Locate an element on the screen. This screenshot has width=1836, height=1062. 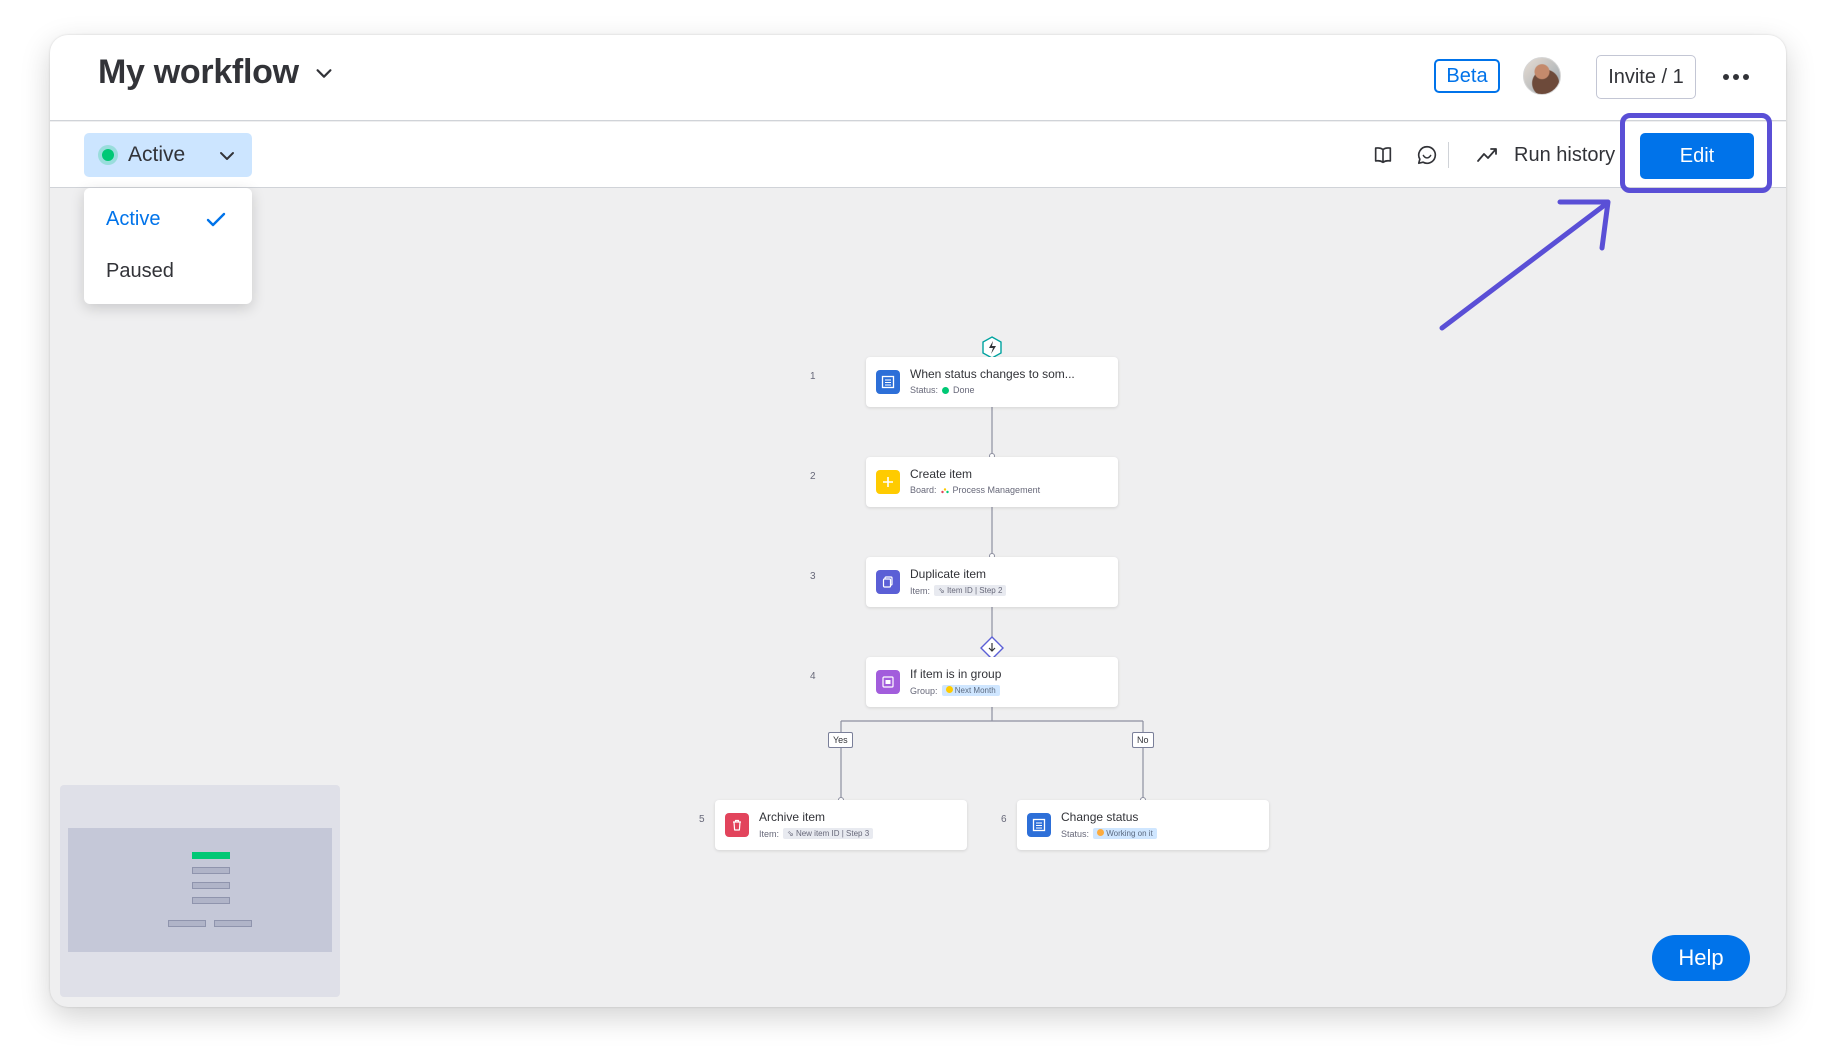
step-details: Item: ⇘ New item ID | Step 3 is located at coordinates (816, 833).